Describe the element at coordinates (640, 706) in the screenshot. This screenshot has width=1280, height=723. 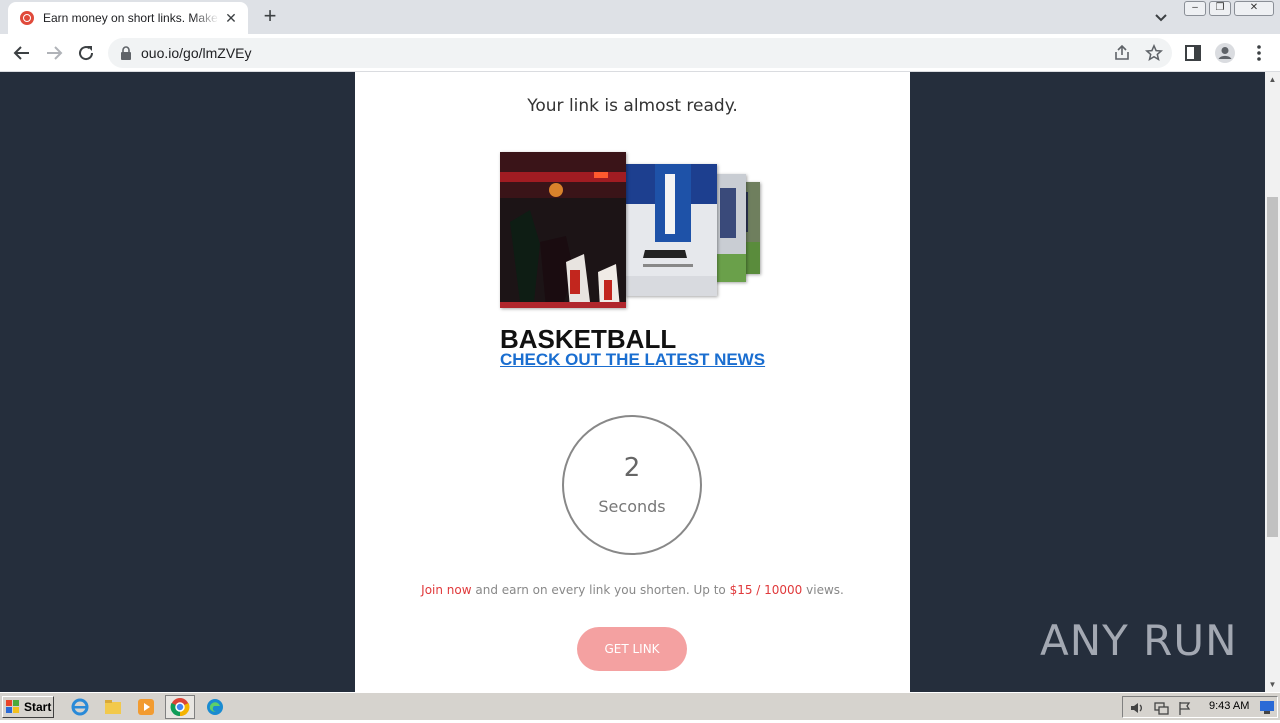
I see `taskbar: Start 9:43 AM` at that location.